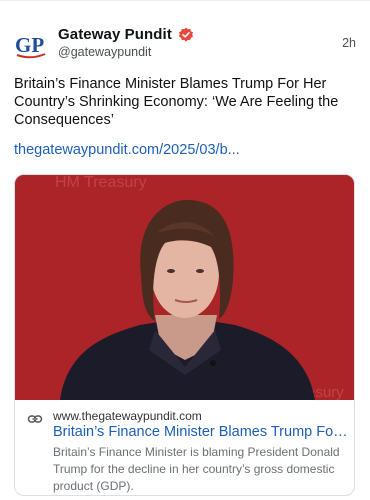 Image resolution: width=370 pixels, height=500 pixels. I want to click on author-handle: @gatewaypundit, so click(104, 52).